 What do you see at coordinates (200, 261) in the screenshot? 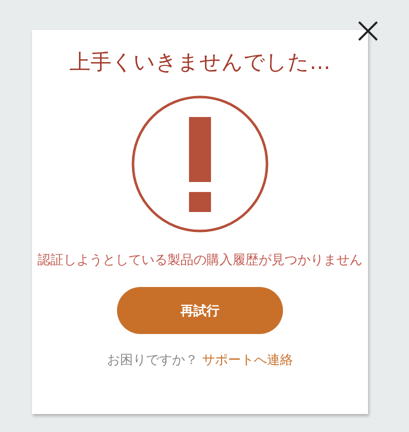
I see `error-message: 認証しようとしている製品の購入履歴が見つかりません` at bounding box center [200, 261].